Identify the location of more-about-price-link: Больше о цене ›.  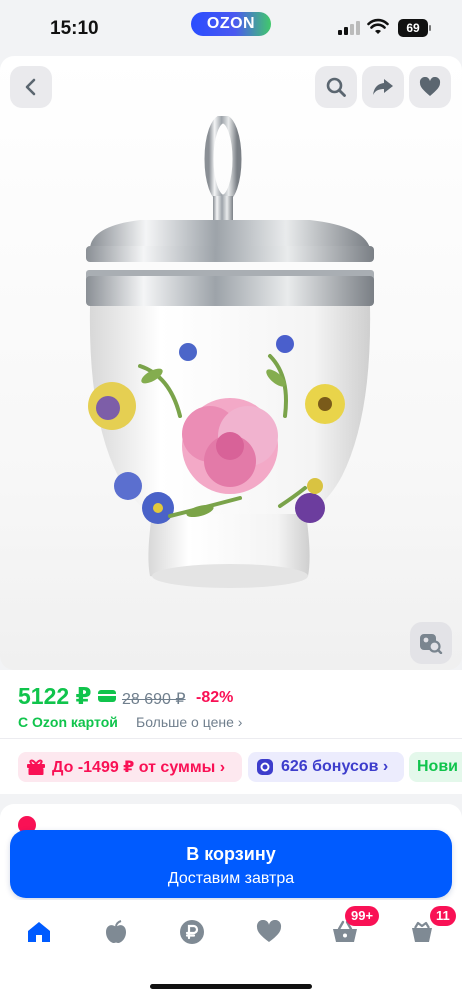
(189, 722).